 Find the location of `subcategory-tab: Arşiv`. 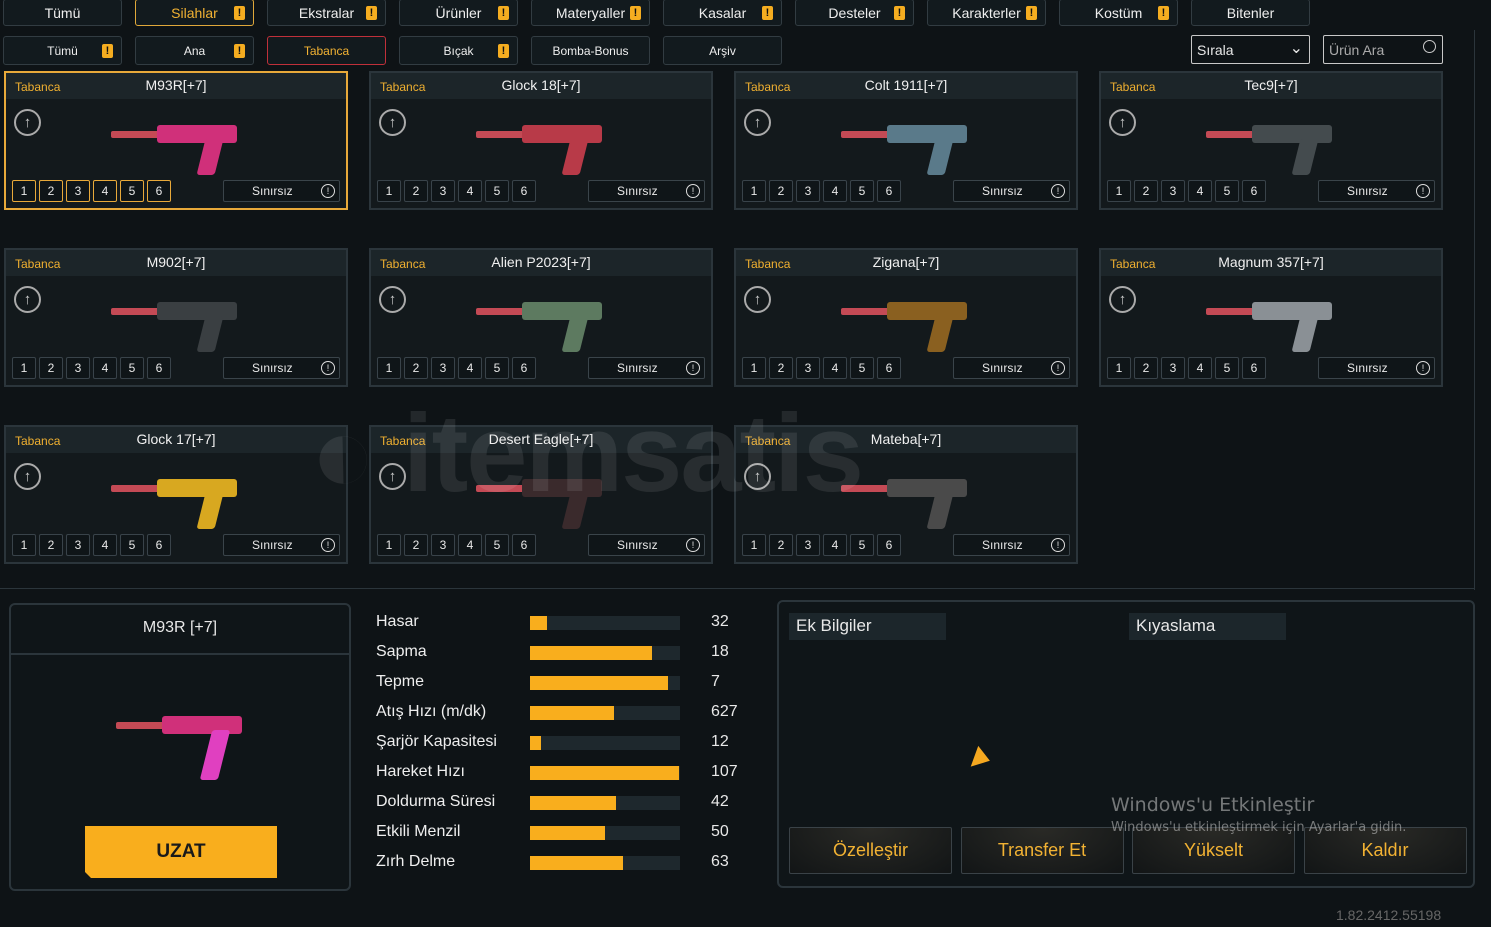

subcategory-tab: Arşiv is located at coordinates (722, 50).